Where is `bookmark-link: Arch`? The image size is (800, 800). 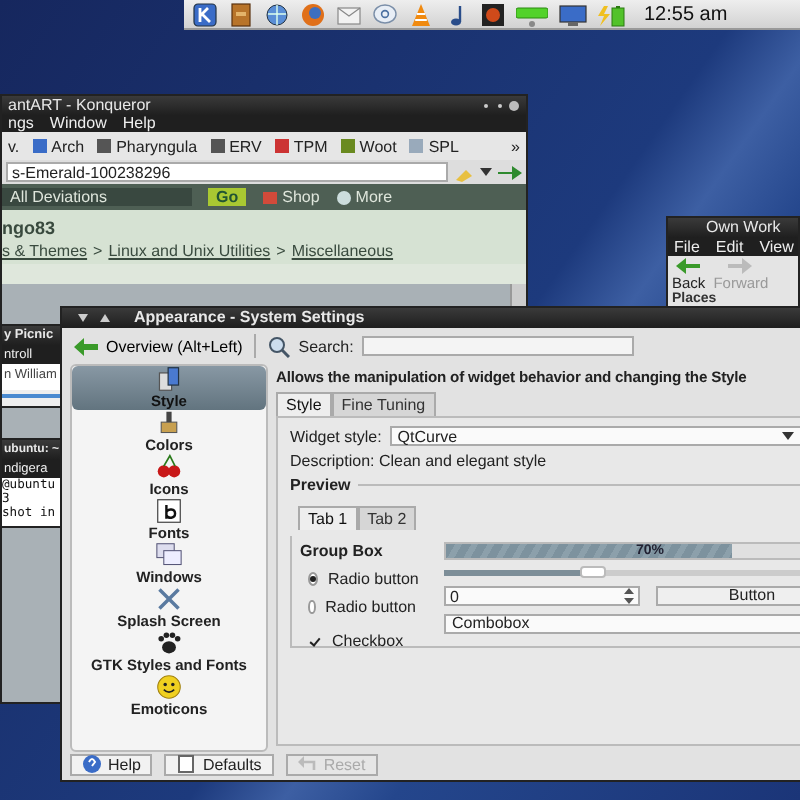 bookmark-link: Arch is located at coordinates (58, 146).